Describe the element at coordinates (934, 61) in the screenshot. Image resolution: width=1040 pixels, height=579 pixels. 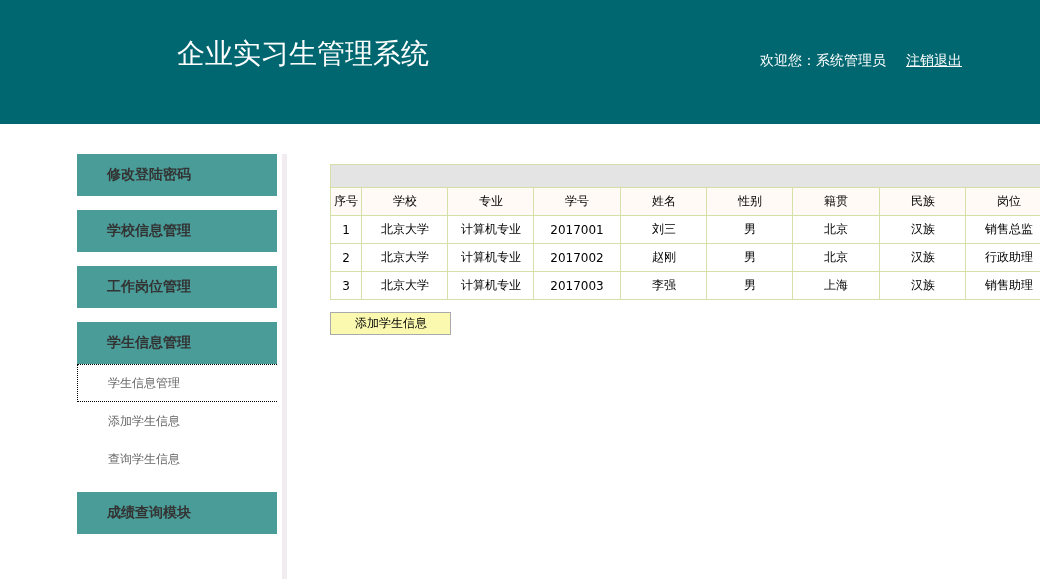
I see `logout-link: 注销退出` at that location.